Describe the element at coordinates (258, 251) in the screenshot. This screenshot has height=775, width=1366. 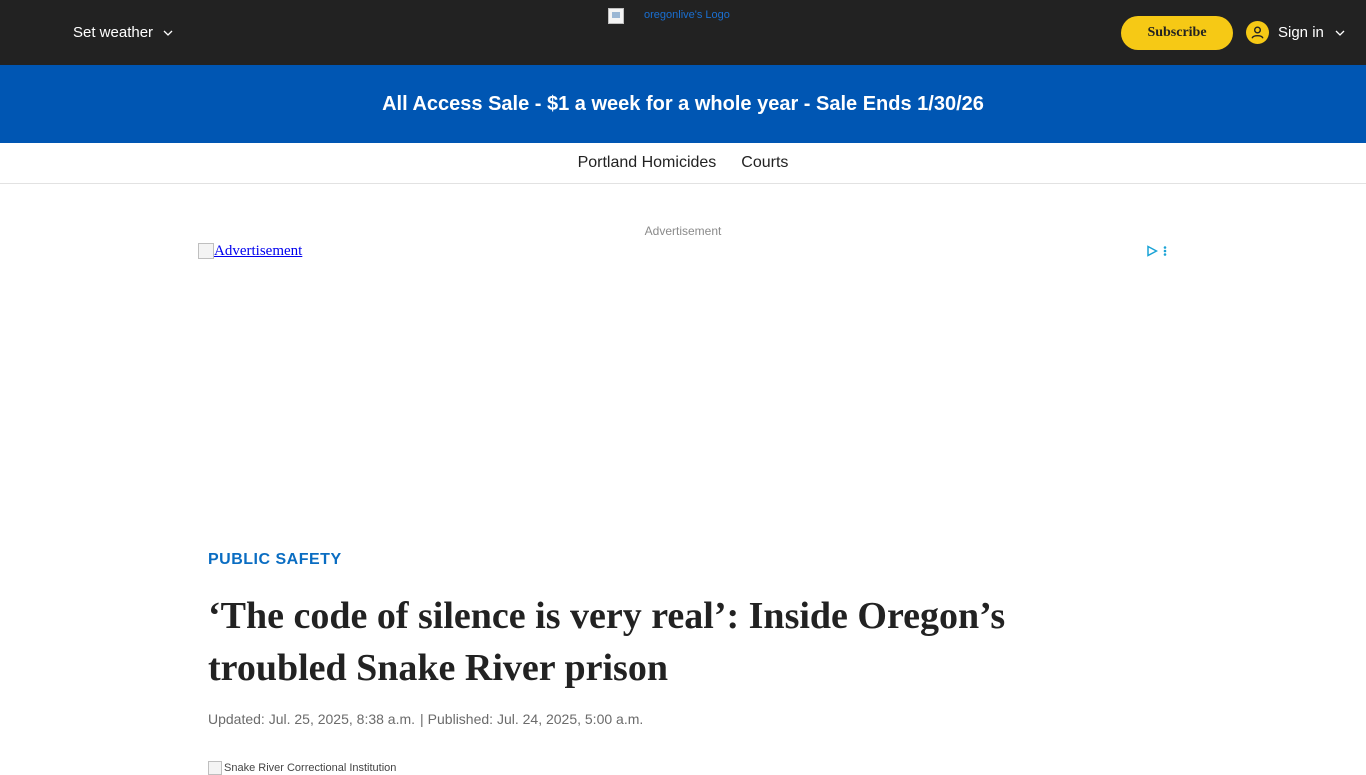
I see `advertisement-alt-text: Advertisement` at that location.